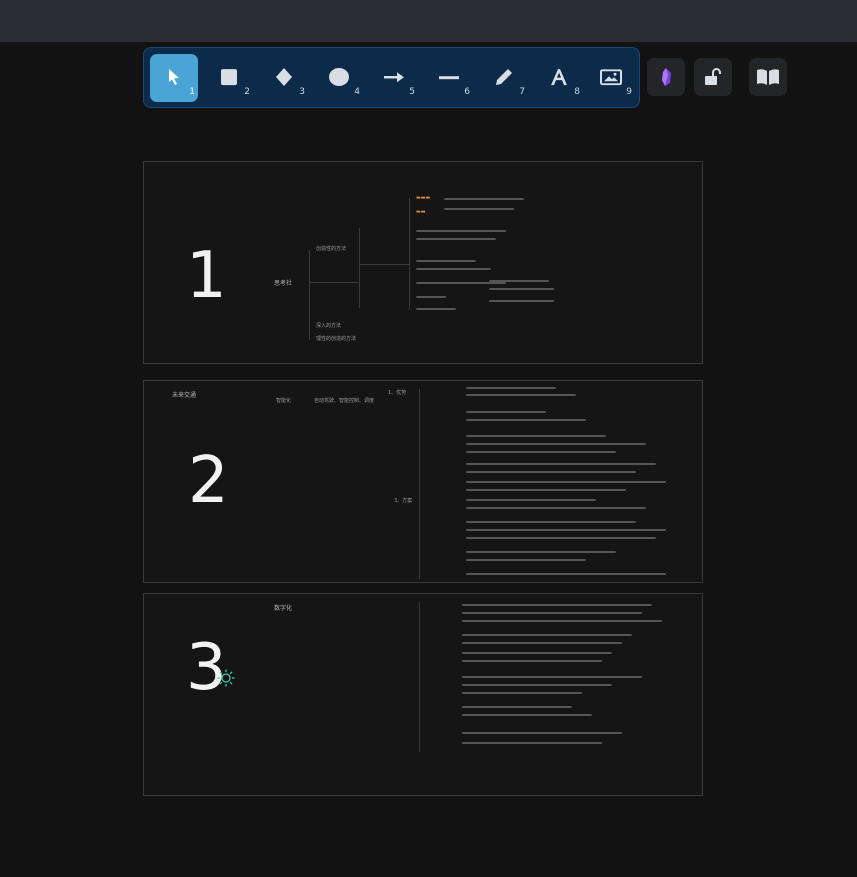 The image size is (857, 877). I want to click on slide-title: 未来交通, so click(184, 395).